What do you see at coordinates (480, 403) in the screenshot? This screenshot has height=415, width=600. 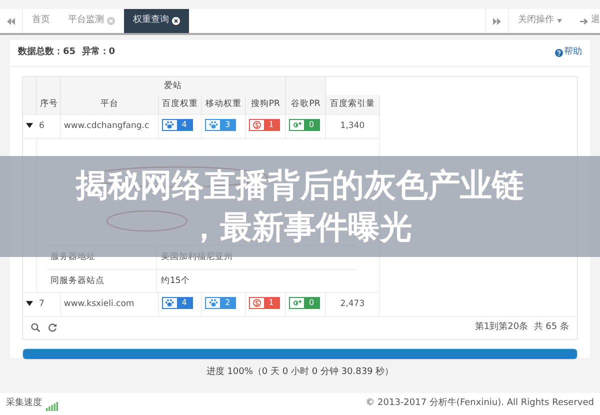 I see `copyright-text: © 2013-2017 分析牛(Fenxiniu). All Rights Reserved` at bounding box center [480, 403].